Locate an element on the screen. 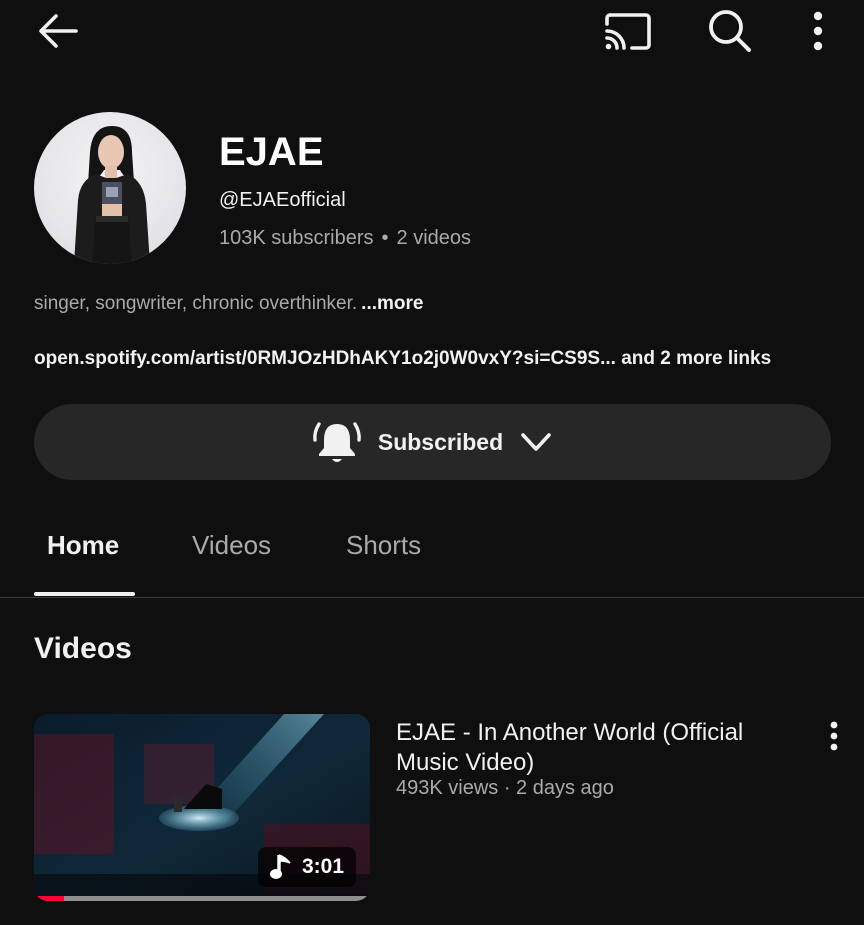 Image resolution: width=864 pixels, height=925 pixels. chevron-down-icon is located at coordinates (536, 442).